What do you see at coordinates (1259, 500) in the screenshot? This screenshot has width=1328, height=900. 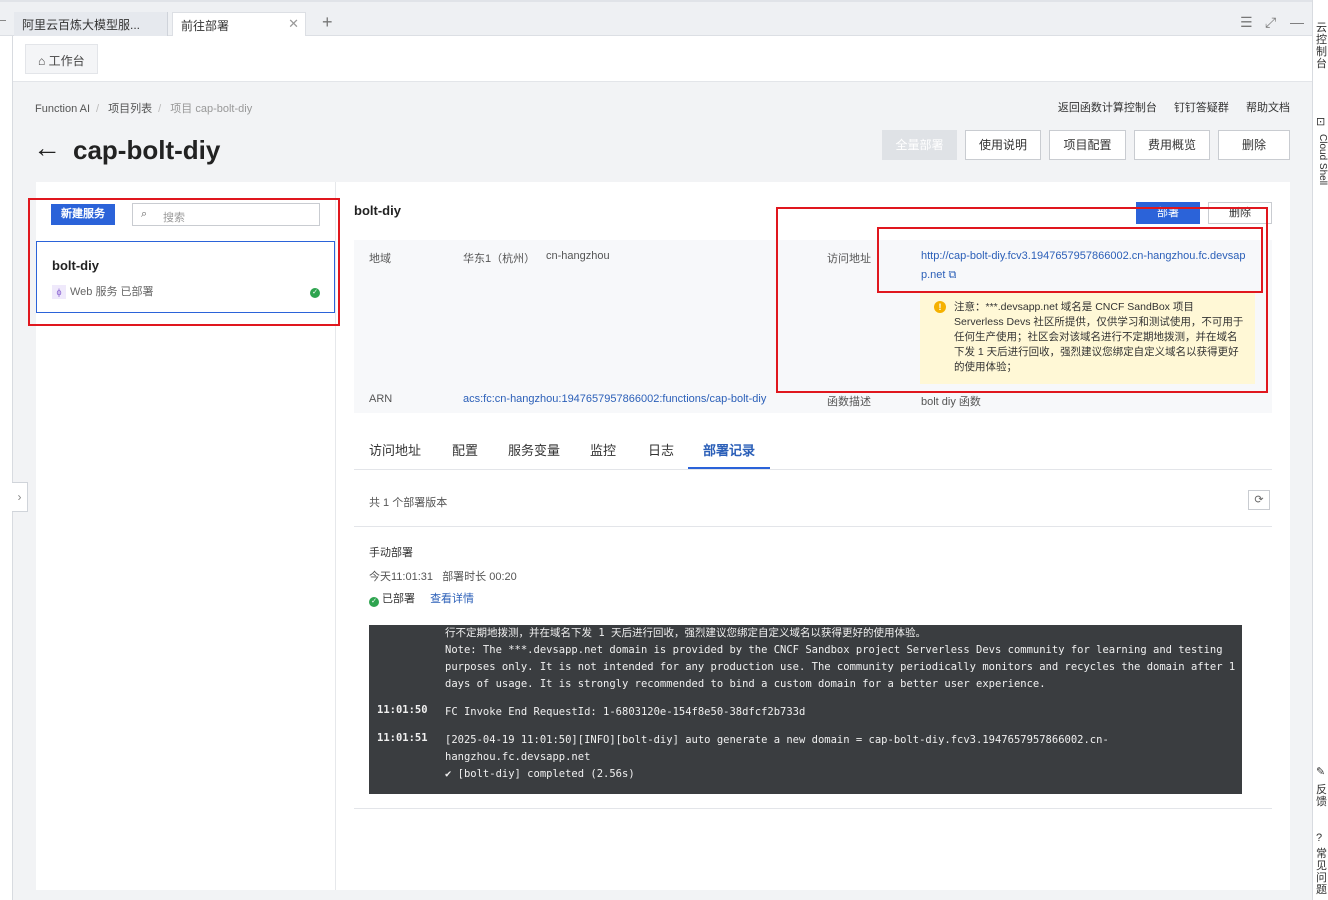 I see `refresh-icon: ⟳` at bounding box center [1259, 500].